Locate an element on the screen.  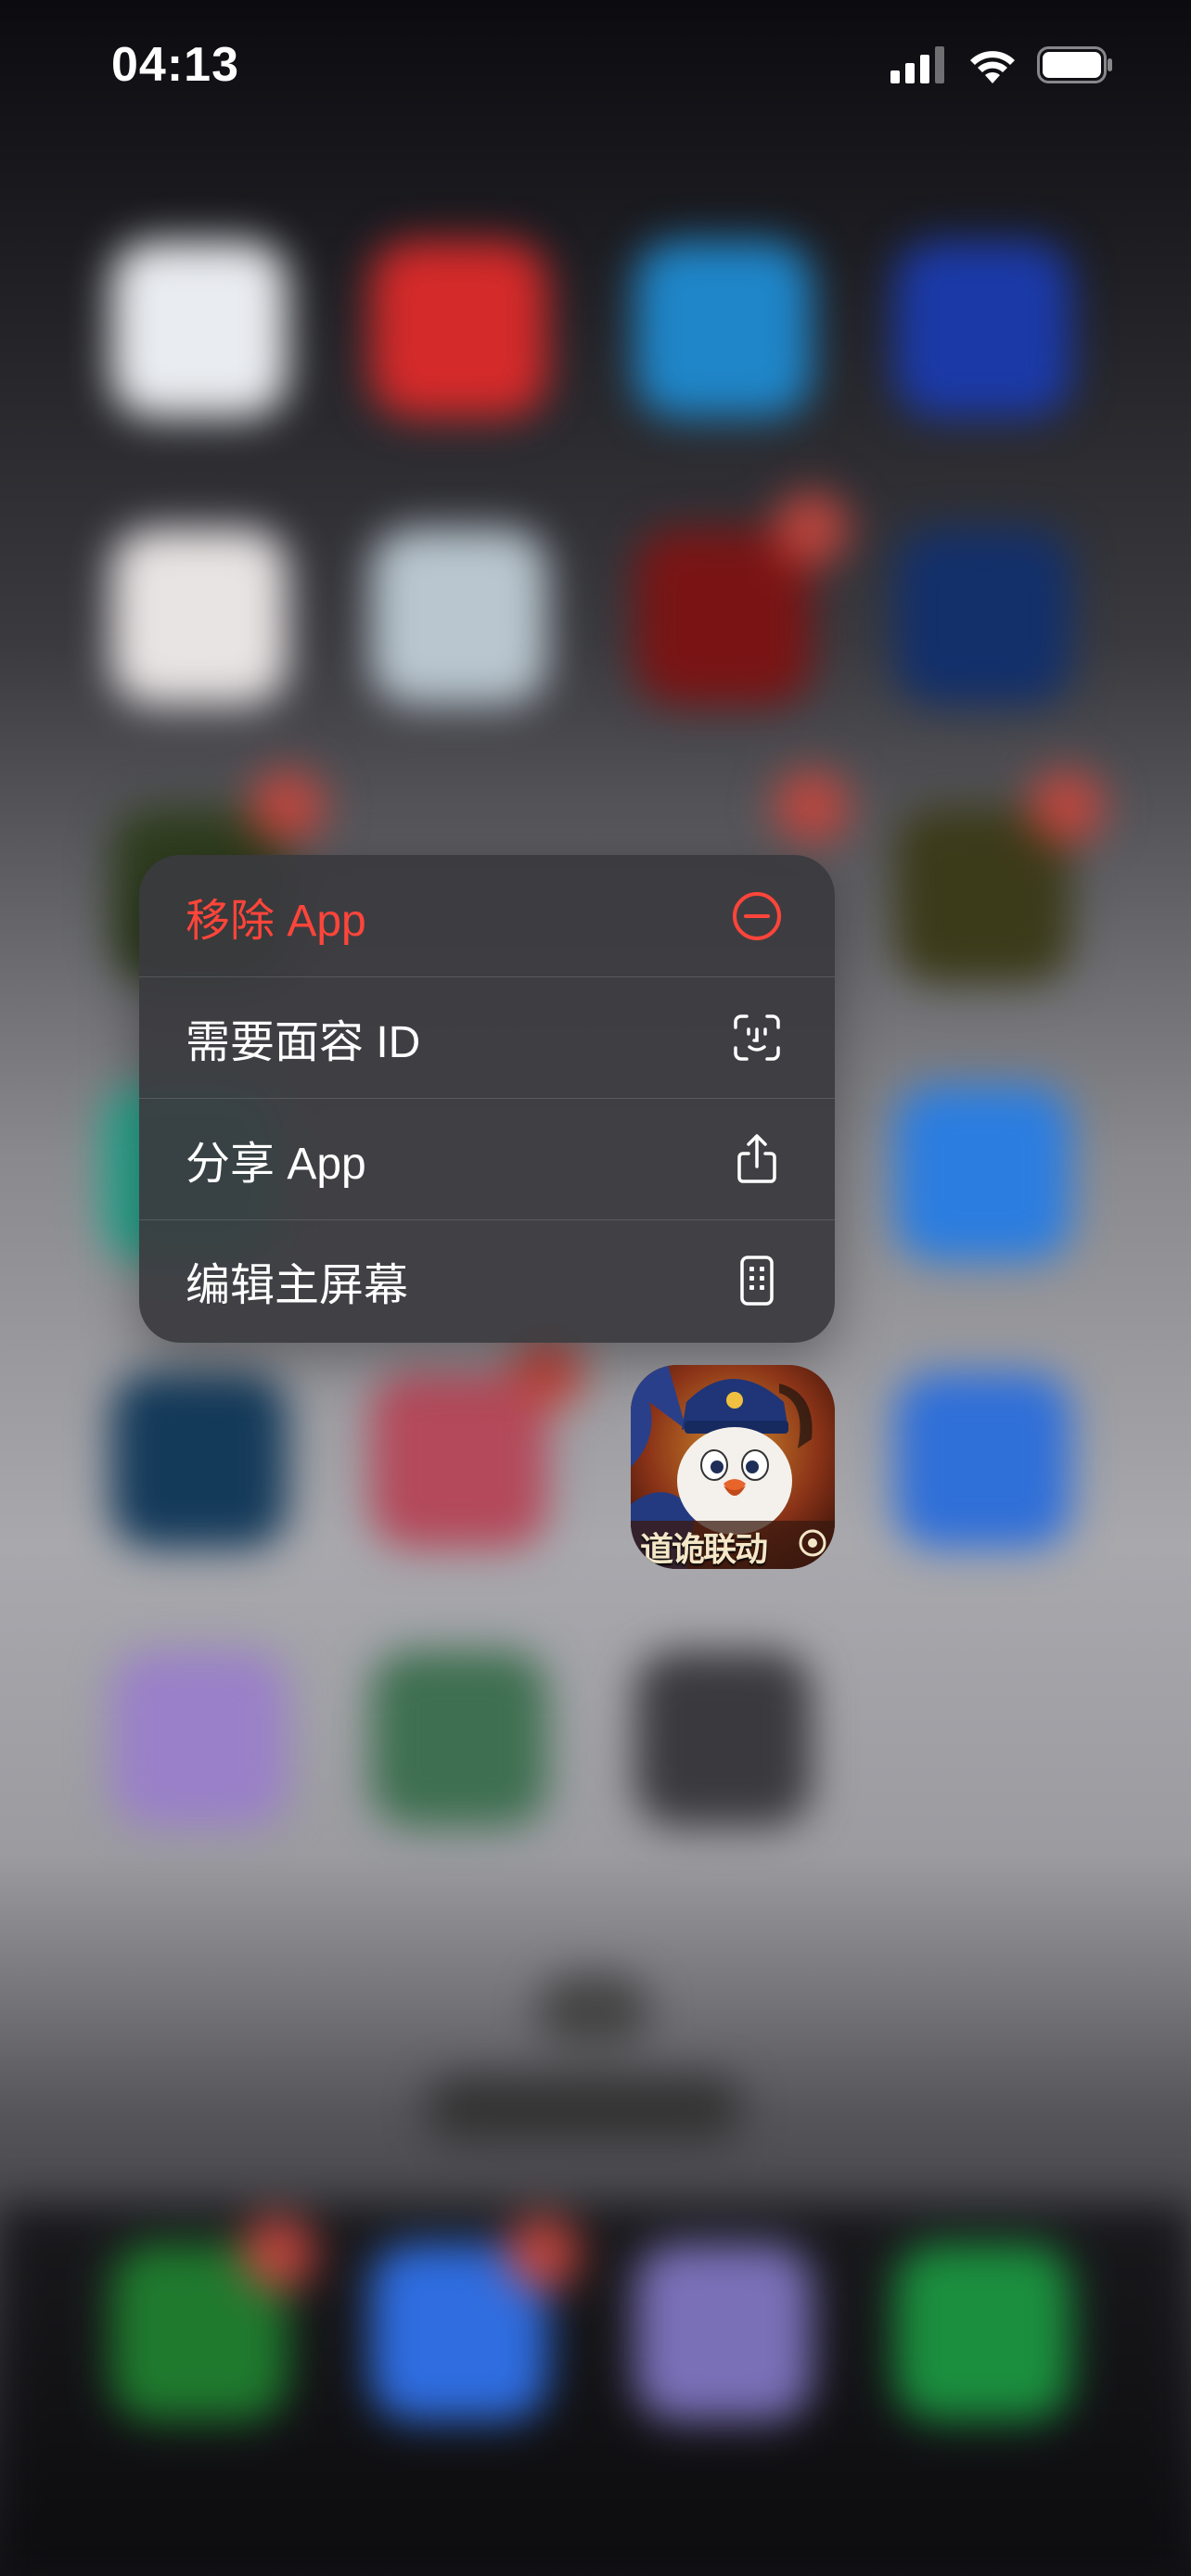
remove-app-menu-item: 移除 App is located at coordinates (487, 916).